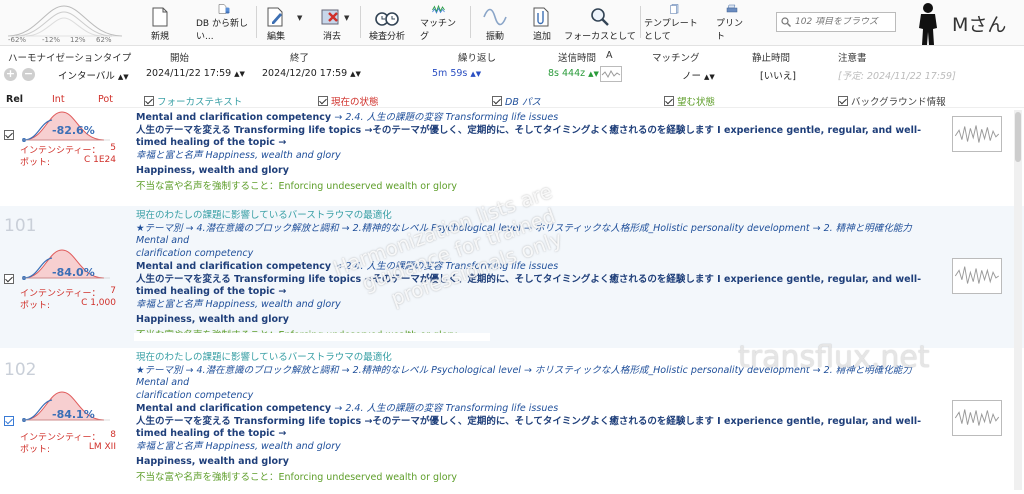 This screenshot has width=1024, height=494. I want to click on new-label: 新規, so click(159, 37).